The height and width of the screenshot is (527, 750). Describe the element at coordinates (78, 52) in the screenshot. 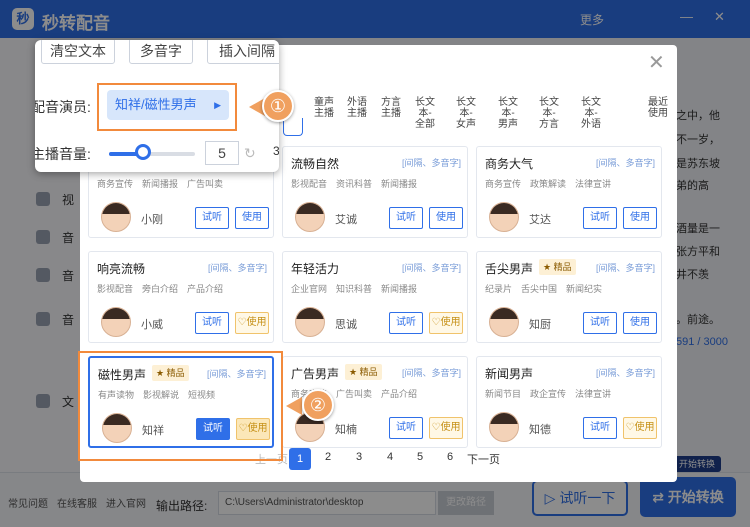

I see `clear-text-button: 清空文本` at that location.